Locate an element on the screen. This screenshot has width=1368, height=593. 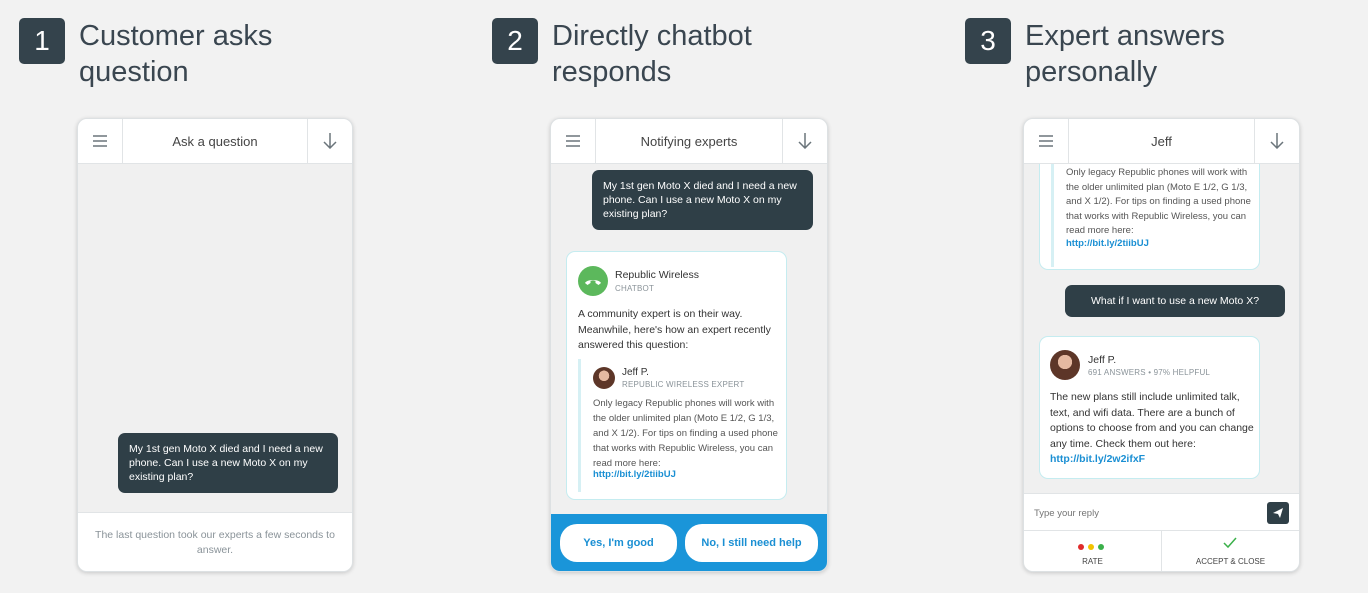
chat-header: Jeff is located at coordinates (1161, 141).